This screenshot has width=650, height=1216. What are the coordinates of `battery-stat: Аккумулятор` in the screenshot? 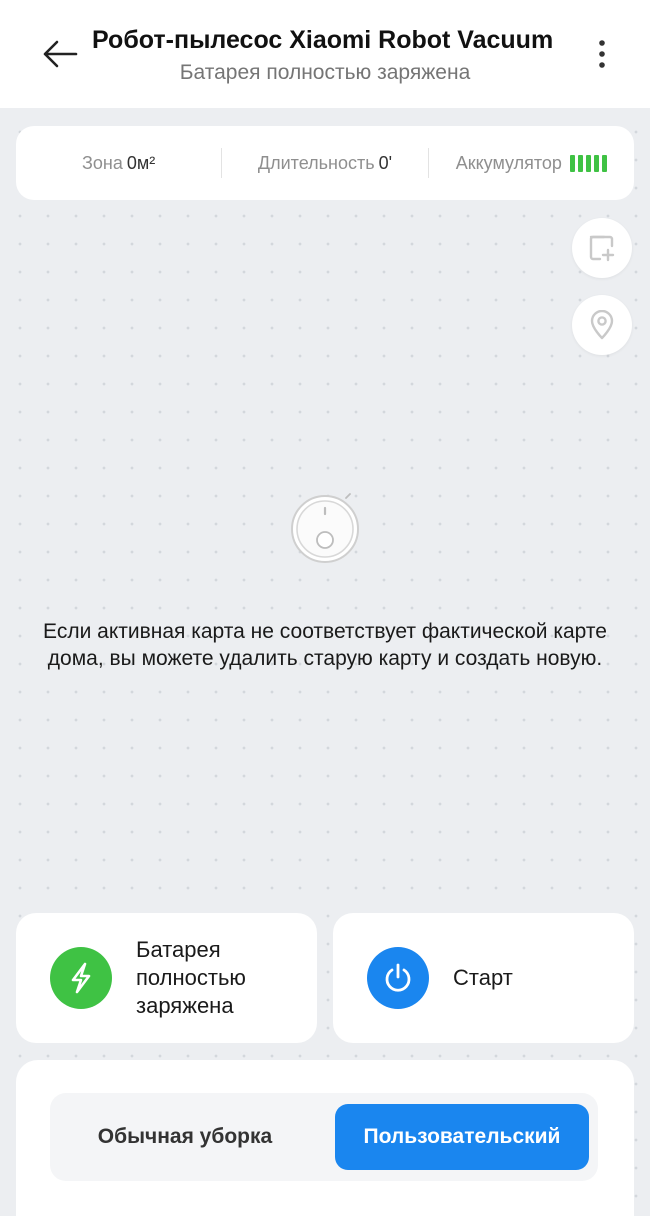 It's located at (531, 163).